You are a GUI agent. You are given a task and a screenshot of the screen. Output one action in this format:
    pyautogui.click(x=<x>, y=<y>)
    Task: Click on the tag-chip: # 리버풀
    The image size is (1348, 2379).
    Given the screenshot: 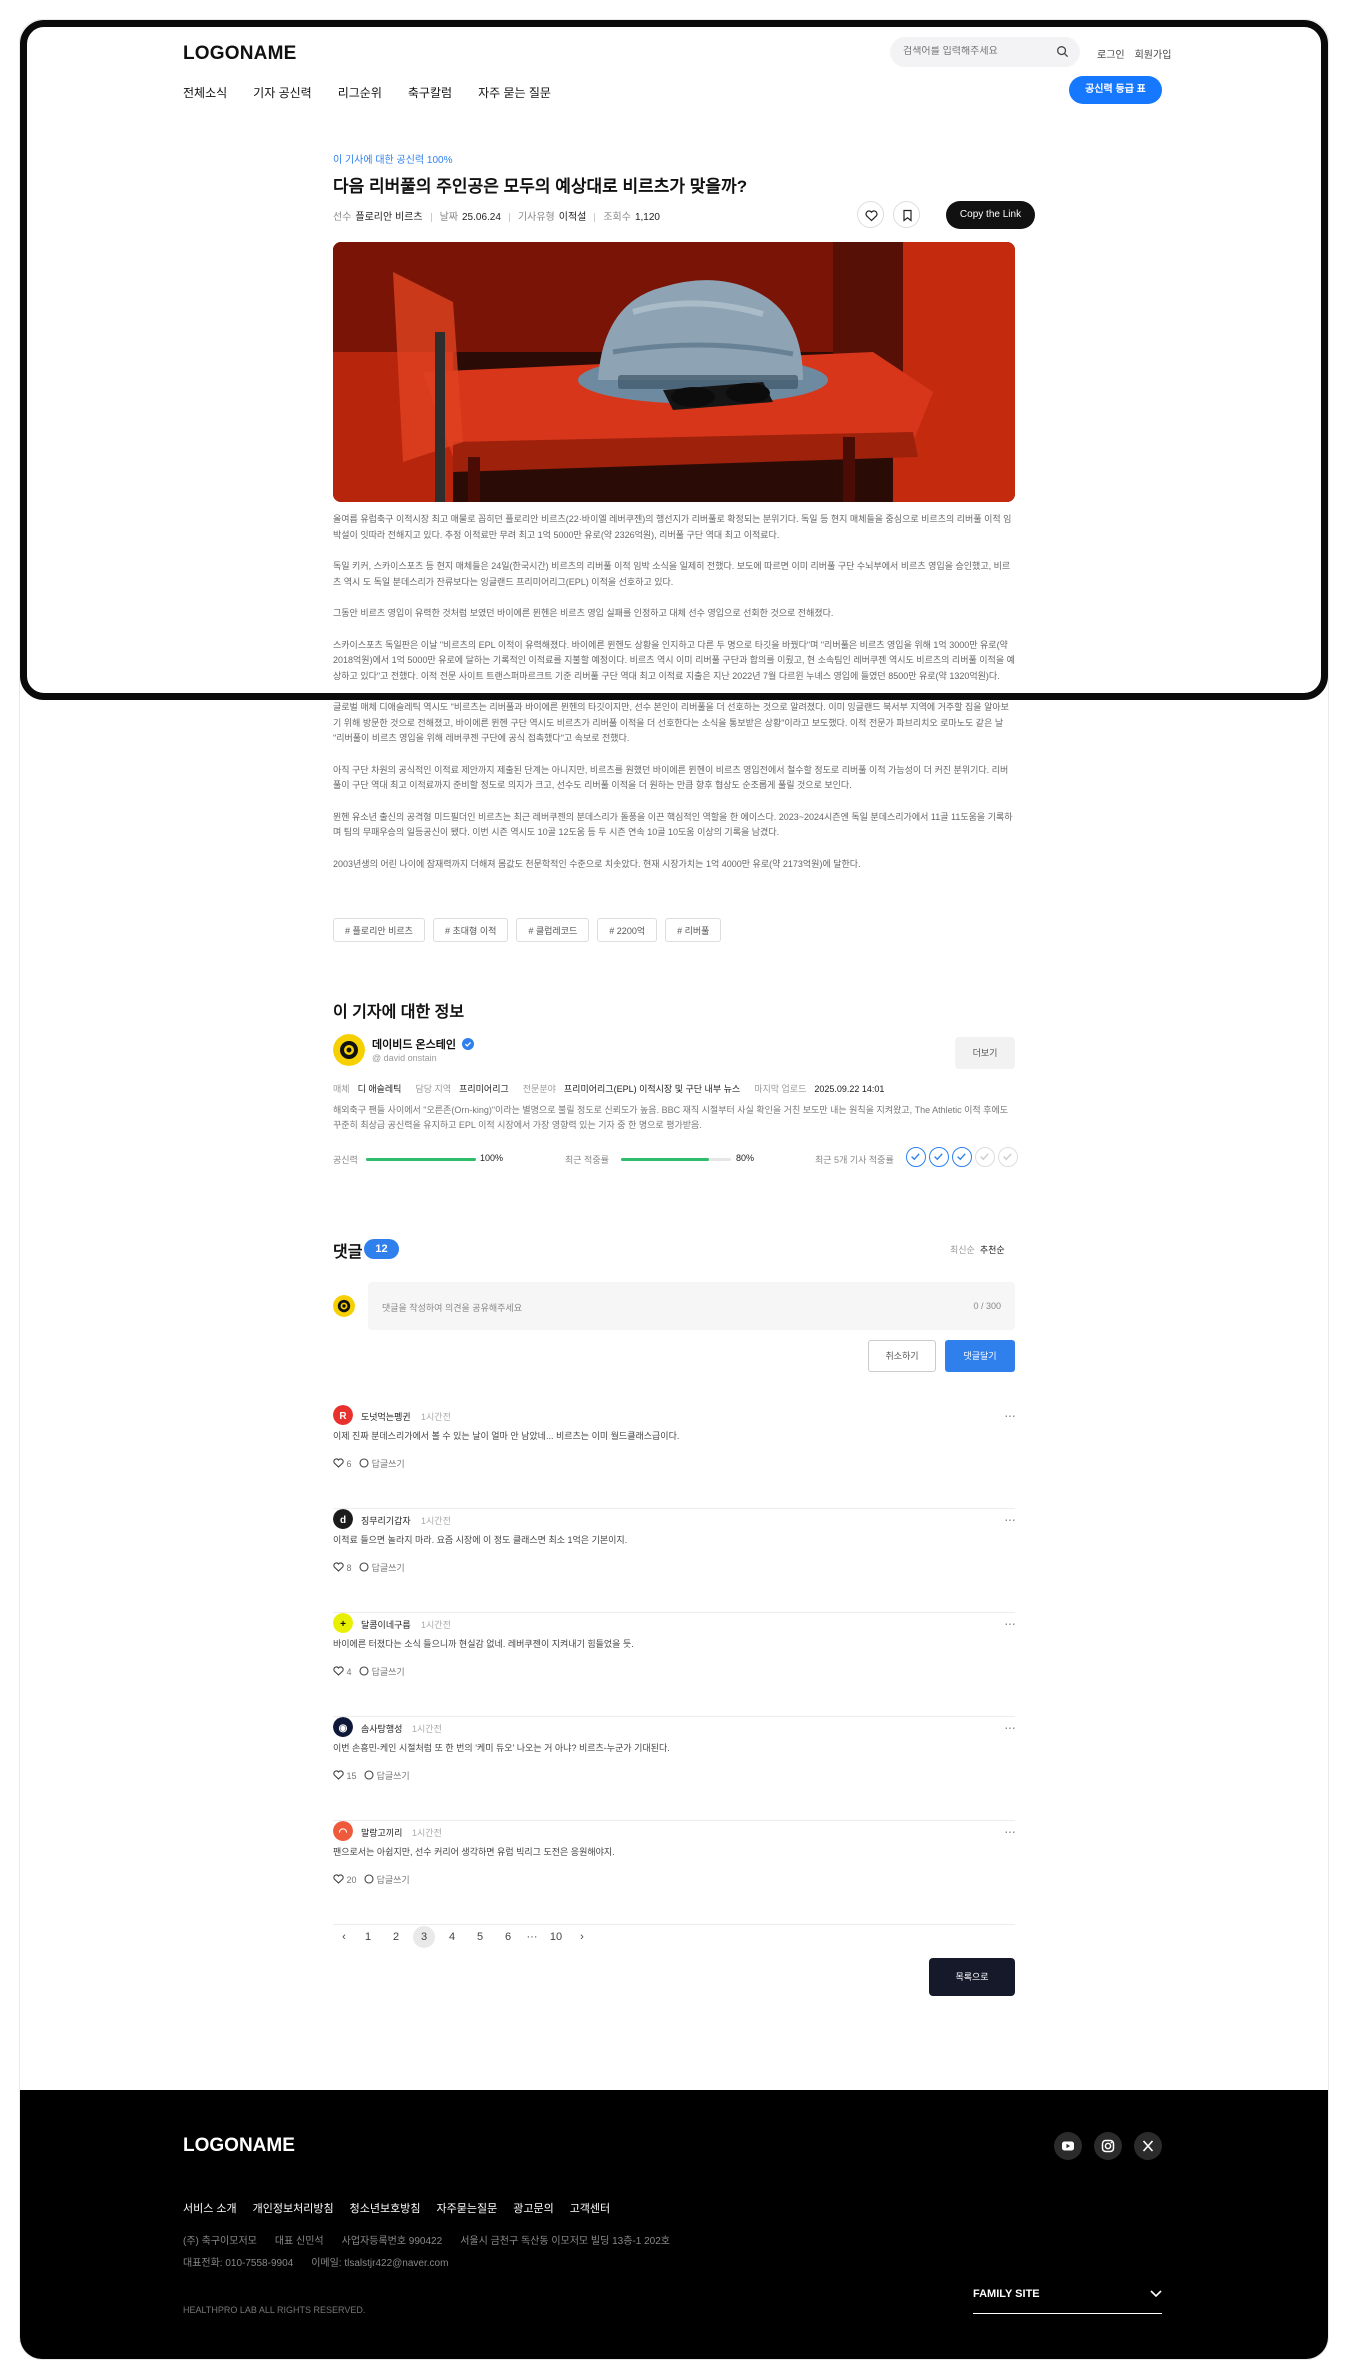 What is the action you would take?
    pyautogui.click(x=693, y=930)
    